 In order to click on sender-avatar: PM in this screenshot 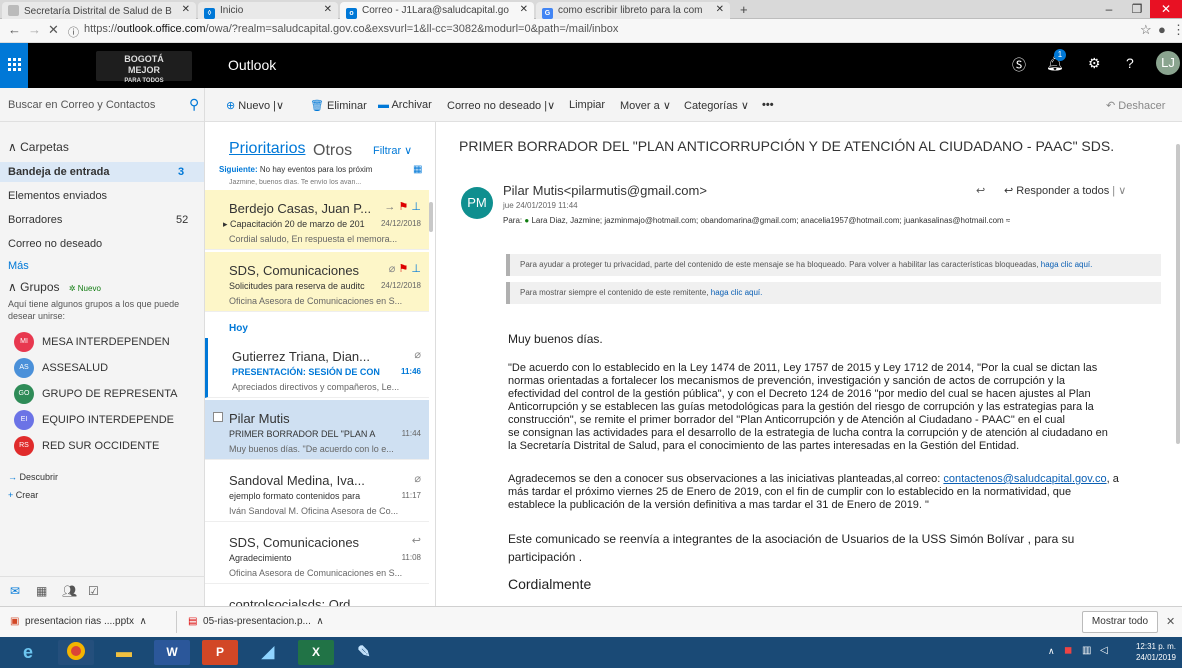, I will do `click(477, 203)`.